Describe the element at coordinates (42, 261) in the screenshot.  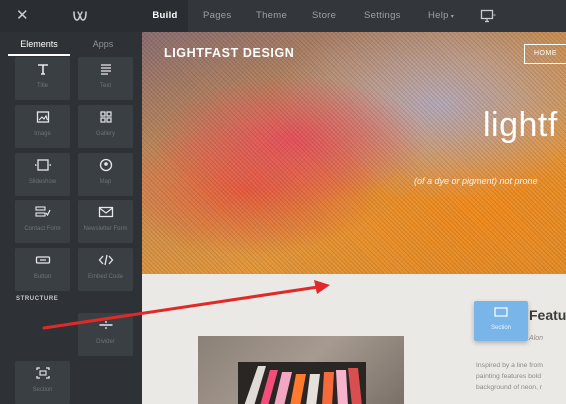
I see `button-icon` at that location.